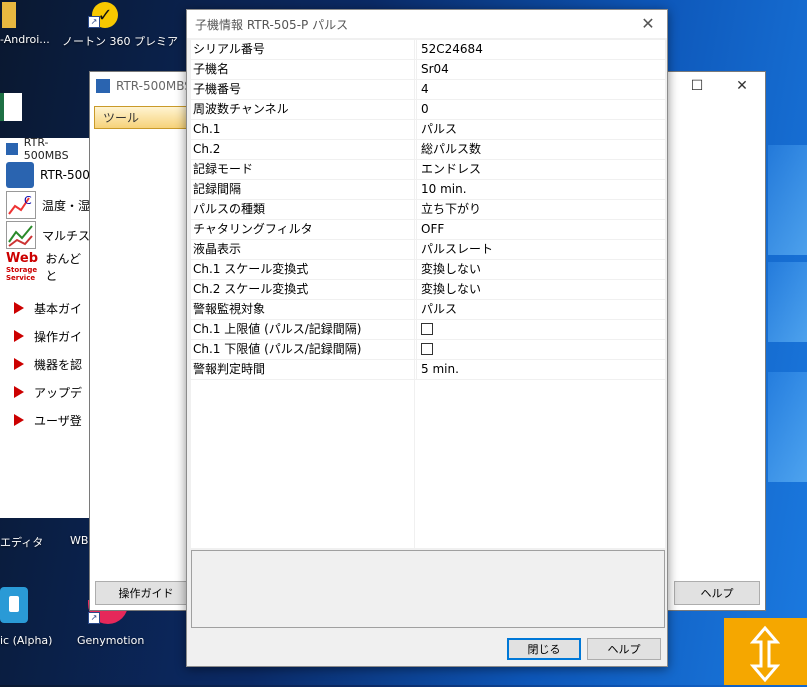  Describe the element at coordinates (427, 24) in the screenshot. I see `dialog-title-bar: 子機情報 RTR-505-P パルス` at that location.